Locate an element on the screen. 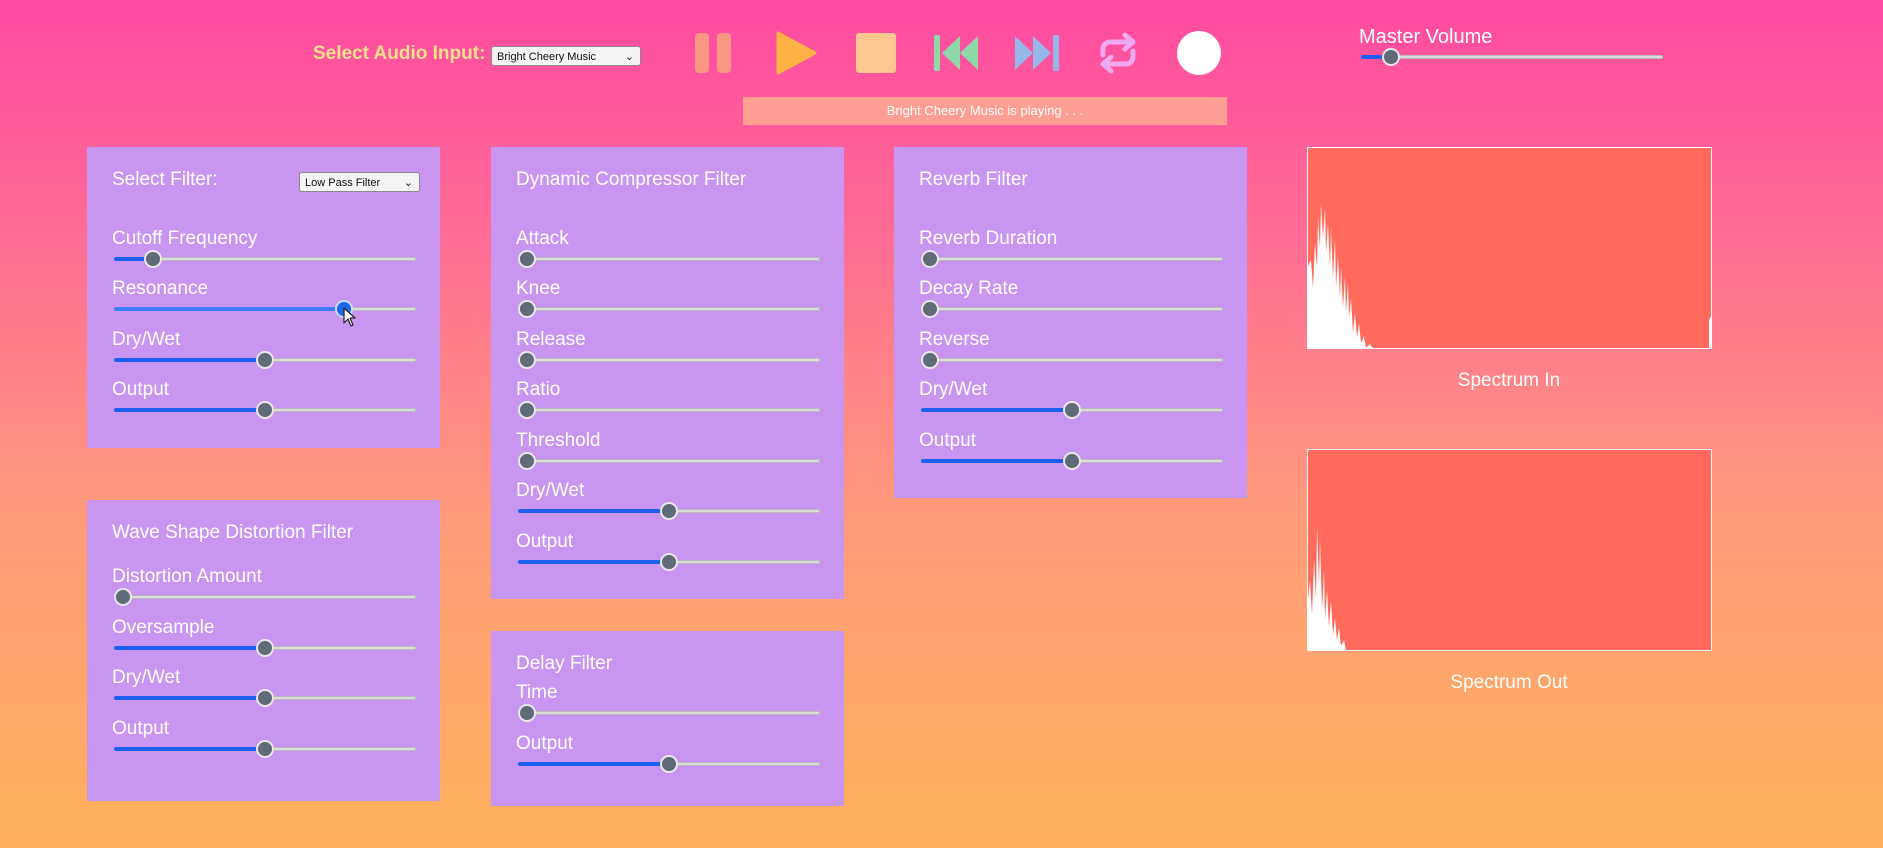  compressor-dry-wet-label: Dry/Wet is located at coordinates (550, 490).